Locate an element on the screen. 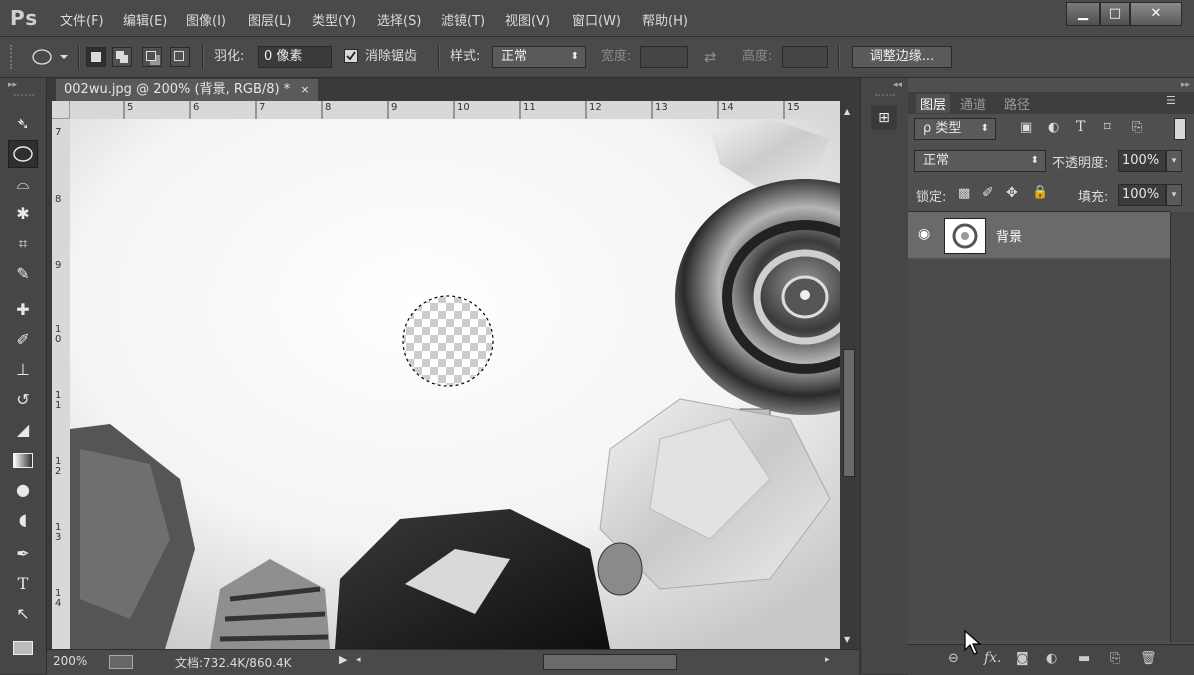  swap-icon: ⇄ is located at coordinates (710, 57).